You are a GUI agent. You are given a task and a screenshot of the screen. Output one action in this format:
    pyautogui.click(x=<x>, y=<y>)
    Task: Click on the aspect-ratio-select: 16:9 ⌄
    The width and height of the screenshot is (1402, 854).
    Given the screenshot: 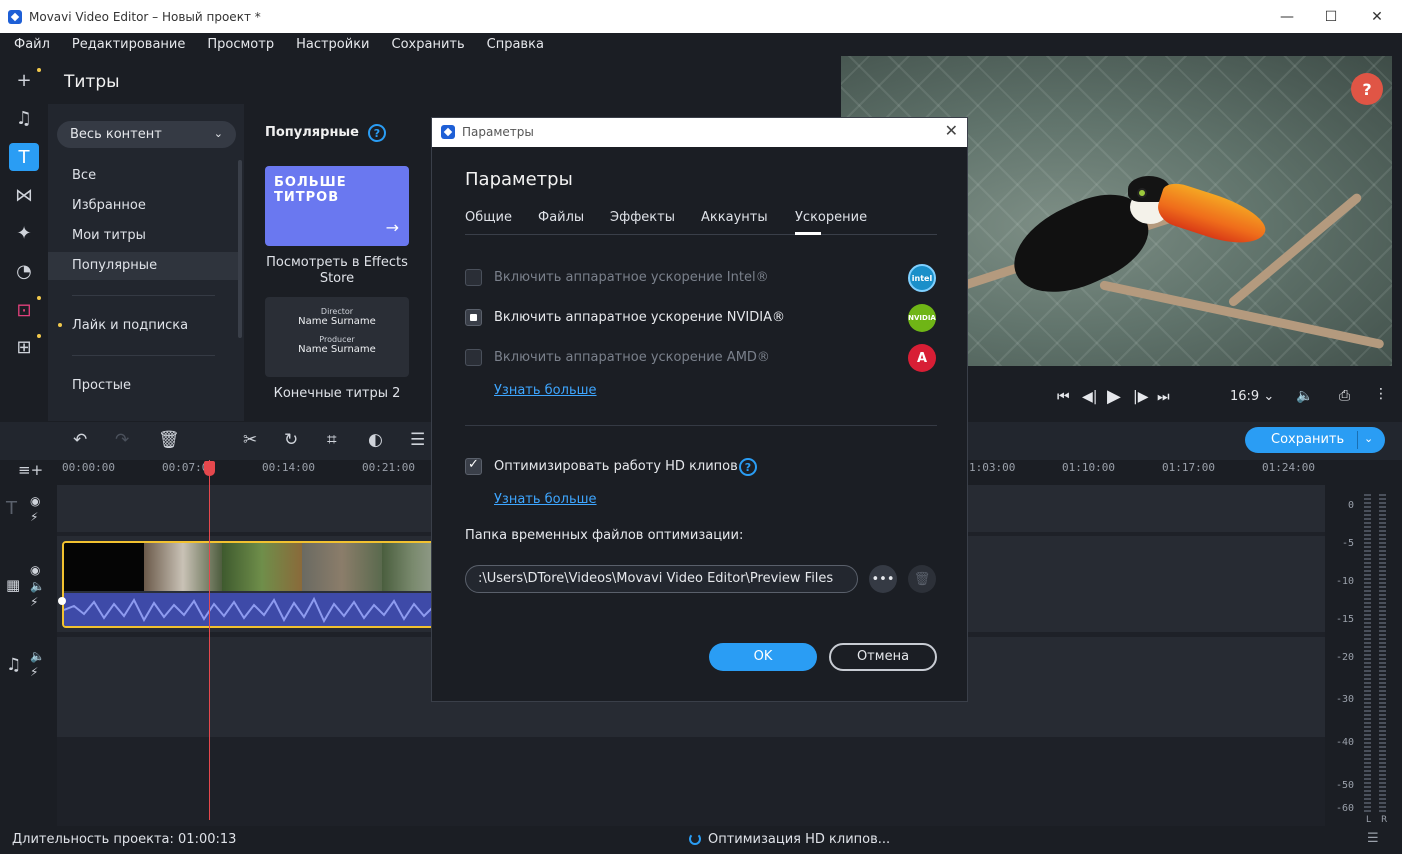 What is the action you would take?
    pyautogui.click(x=1252, y=396)
    